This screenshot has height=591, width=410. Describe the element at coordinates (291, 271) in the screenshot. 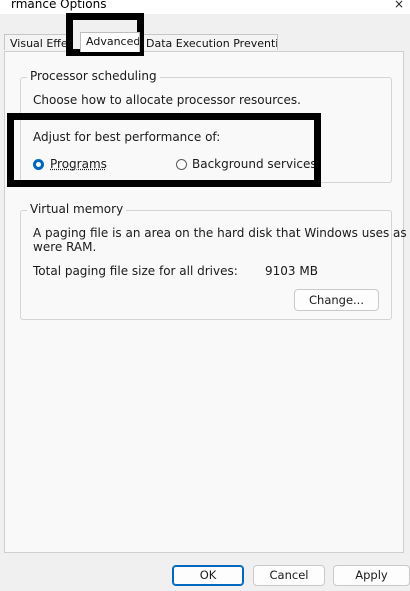

I see `total-paging-size-value: 9103 MB` at that location.